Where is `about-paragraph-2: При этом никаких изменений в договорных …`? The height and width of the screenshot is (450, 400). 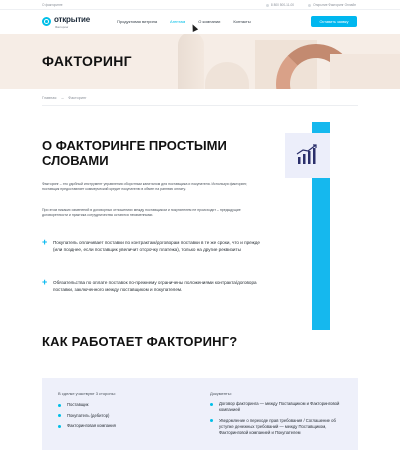 about-paragraph-2: При этом никаких изменений в договорных … is located at coordinates (141, 213).